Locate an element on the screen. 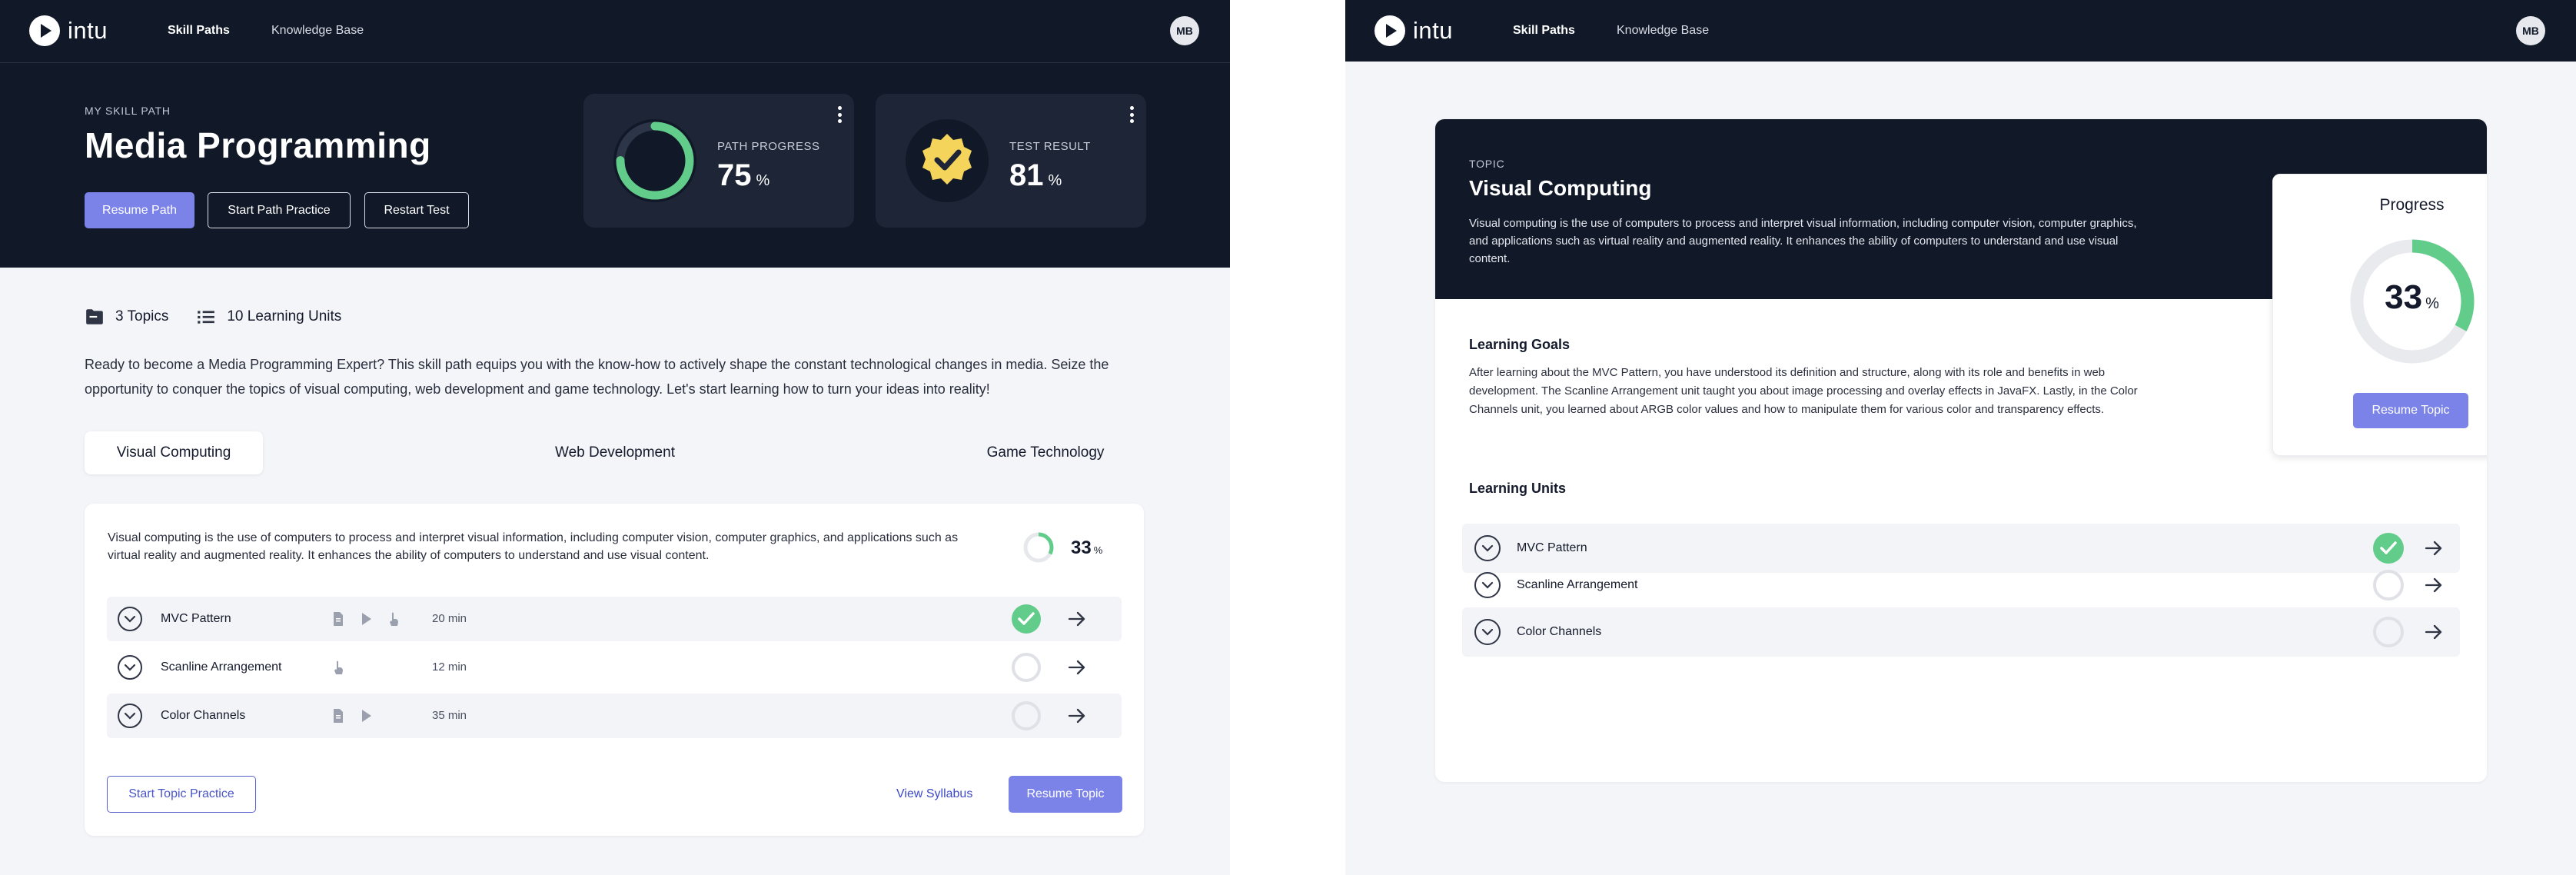 Image resolution: width=2576 pixels, height=875 pixels. path-progress-value: 75% is located at coordinates (743, 175).